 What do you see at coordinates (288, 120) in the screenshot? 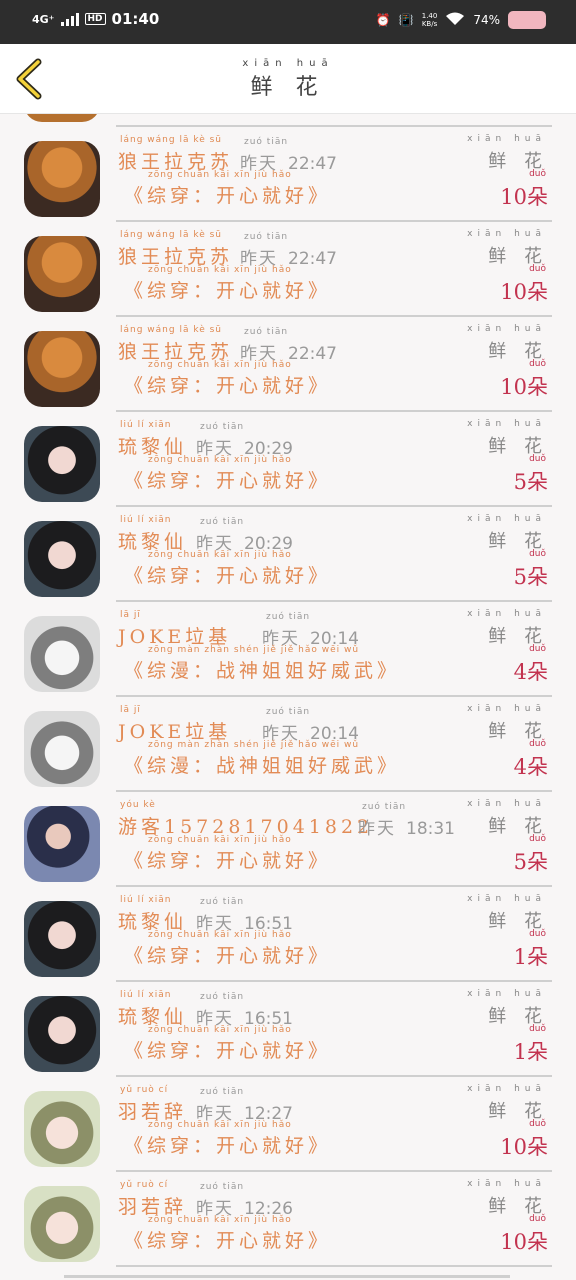
I see `list-item-partial` at bounding box center [288, 120].